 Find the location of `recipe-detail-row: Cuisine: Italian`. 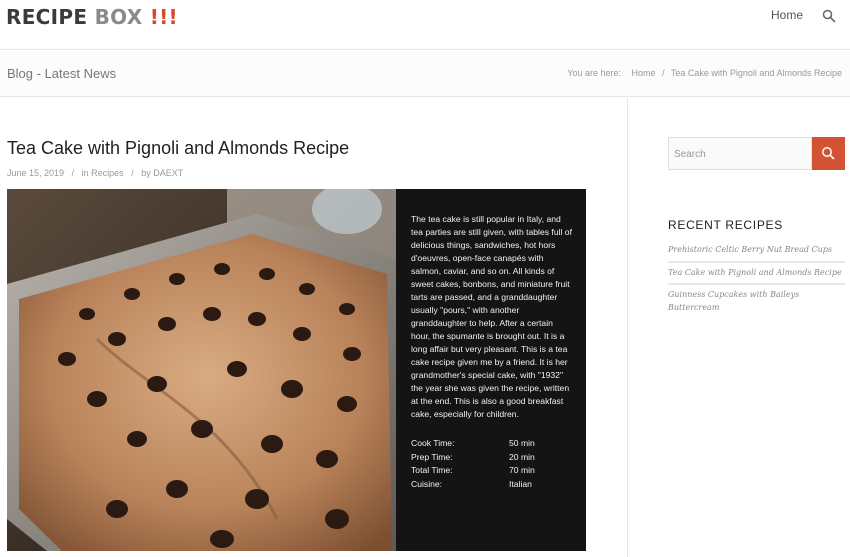

recipe-detail-row: Cuisine: Italian is located at coordinates (491, 485).